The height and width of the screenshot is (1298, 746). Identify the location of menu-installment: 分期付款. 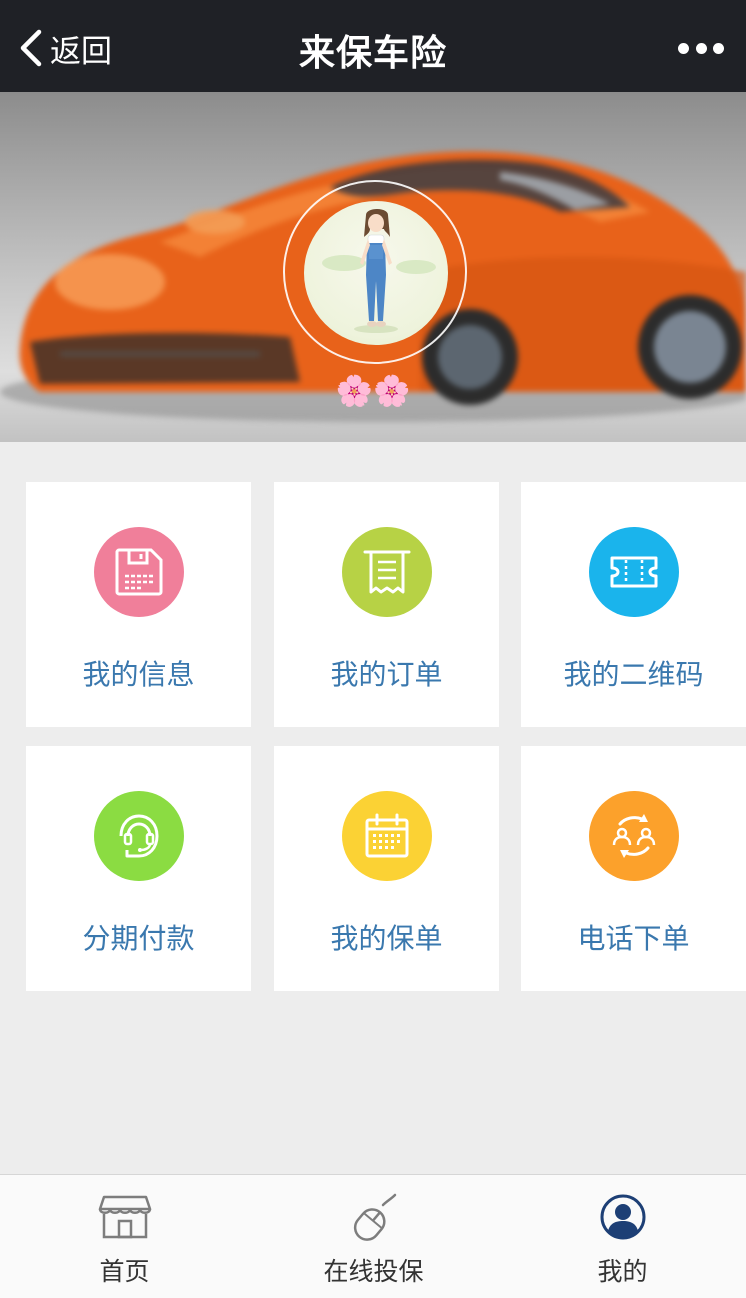
(138, 868).